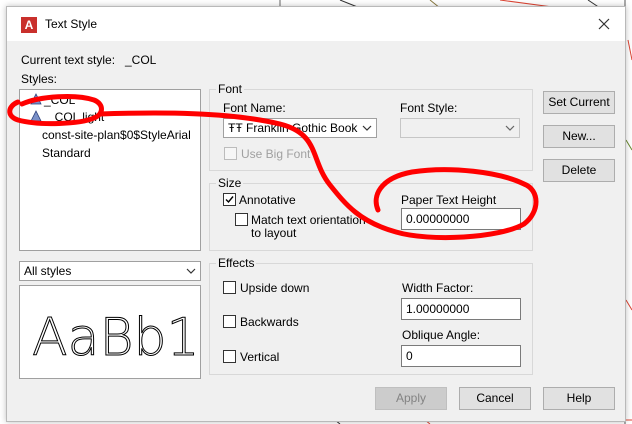 This screenshot has width=632, height=424. I want to click on oblique-angle-label: Oblique Angle:, so click(441, 335).